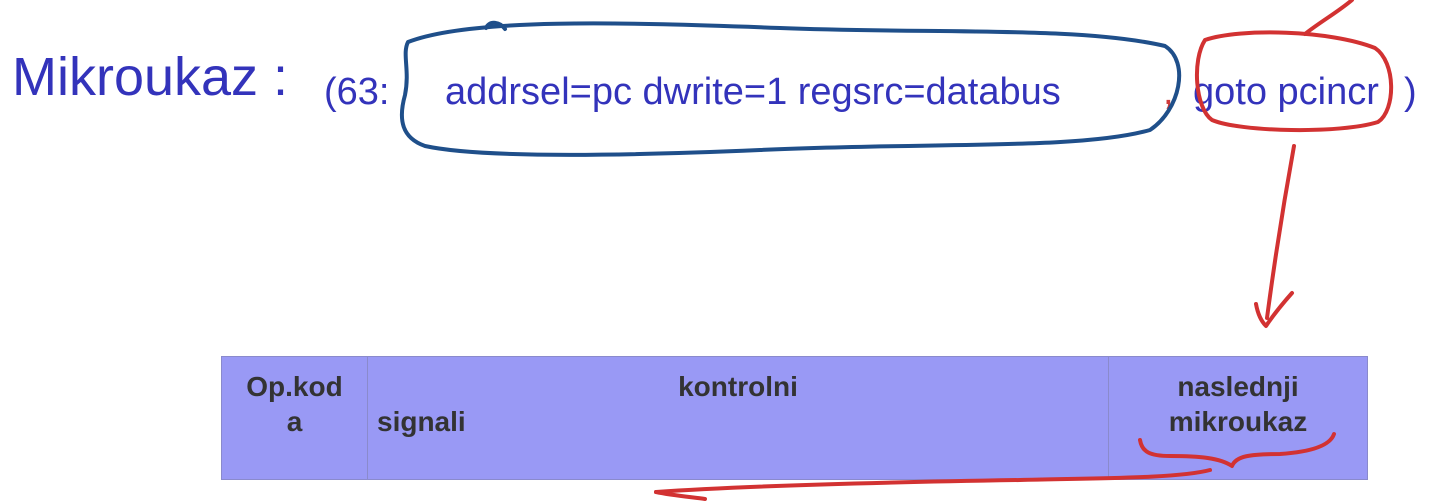  I want to click on microinstruction-label: Mikroukaz :, so click(150, 77).